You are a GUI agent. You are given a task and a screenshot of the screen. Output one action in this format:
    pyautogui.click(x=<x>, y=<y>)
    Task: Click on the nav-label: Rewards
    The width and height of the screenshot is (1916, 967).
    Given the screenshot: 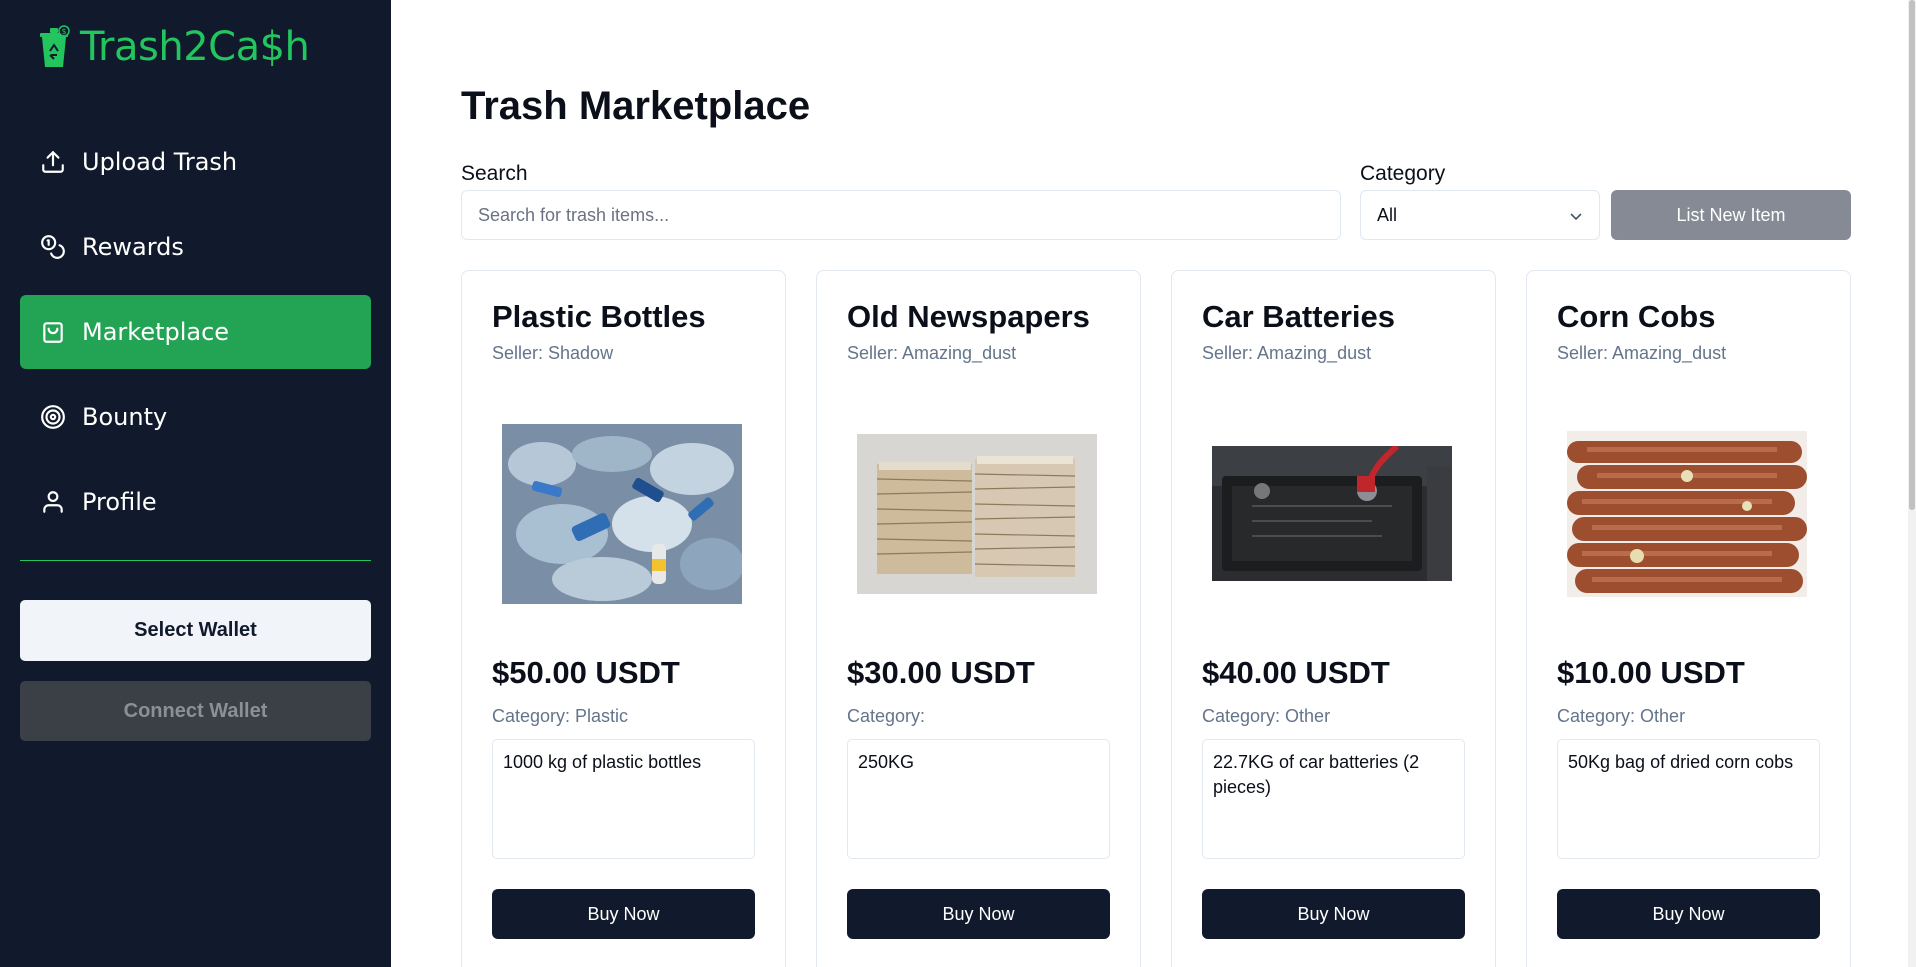 What is the action you would take?
    pyautogui.click(x=133, y=247)
    